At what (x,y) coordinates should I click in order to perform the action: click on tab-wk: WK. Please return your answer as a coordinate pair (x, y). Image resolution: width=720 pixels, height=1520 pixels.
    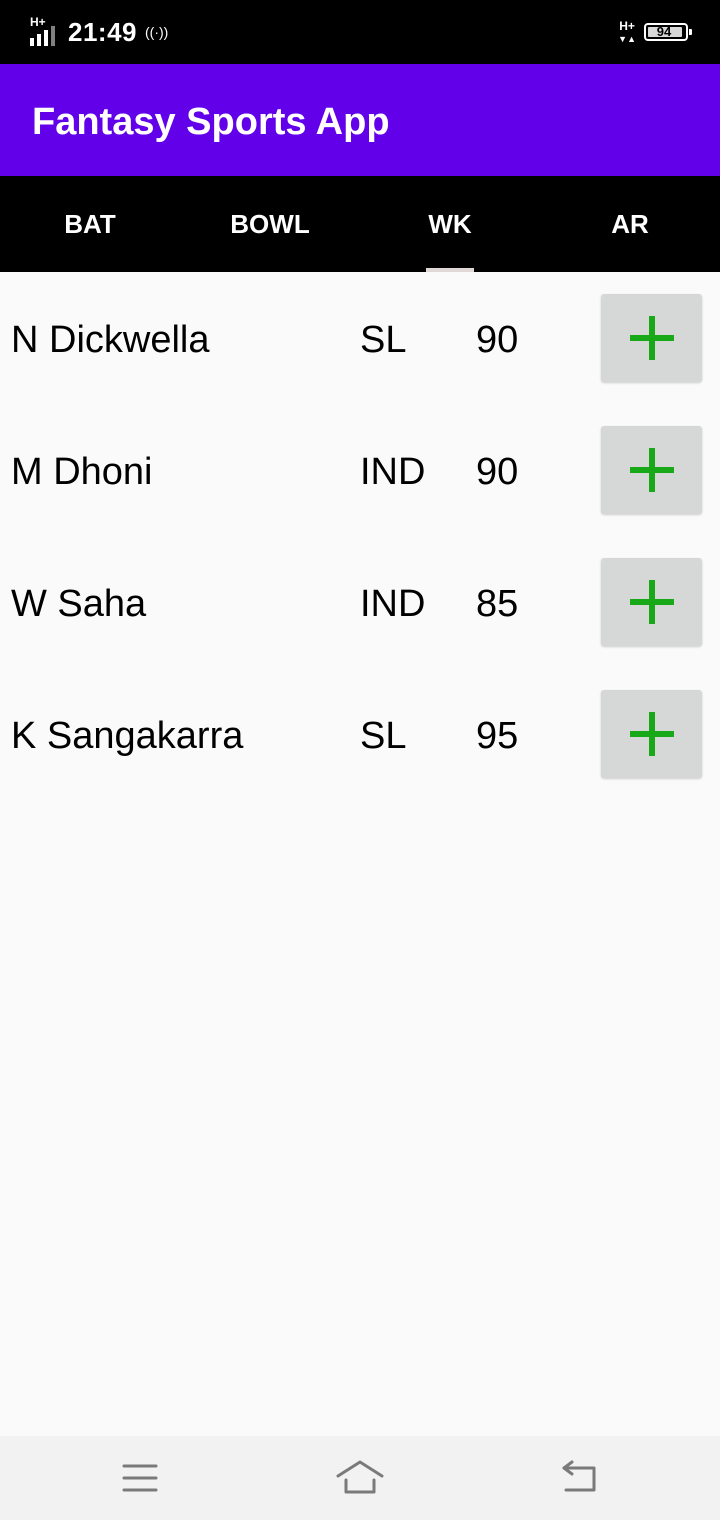
    Looking at the image, I should click on (450, 224).